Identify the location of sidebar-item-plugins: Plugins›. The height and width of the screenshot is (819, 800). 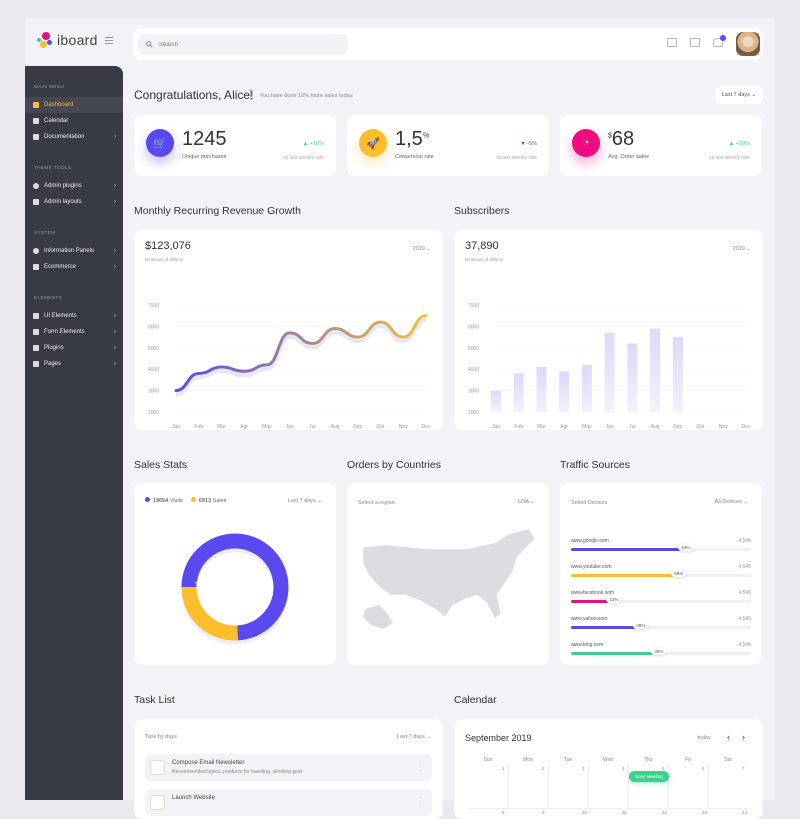
(74, 348).